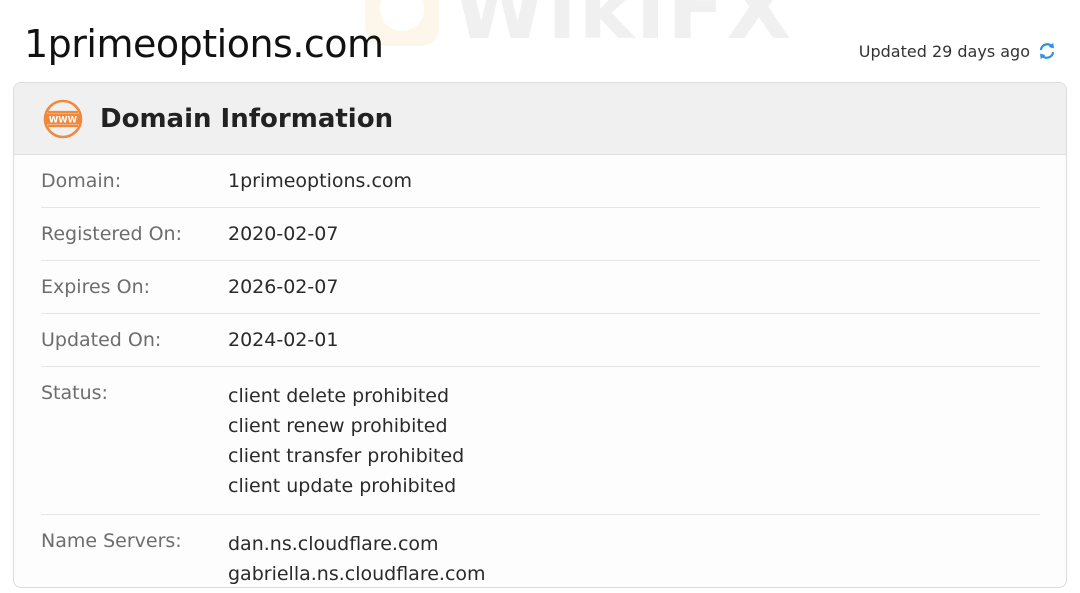 The width and height of the screenshot is (1080, 593). What do you see at coordinates (247, 118) in the screenshot?
I see `card-title: Domain Information` at bounding box center [247, 118].